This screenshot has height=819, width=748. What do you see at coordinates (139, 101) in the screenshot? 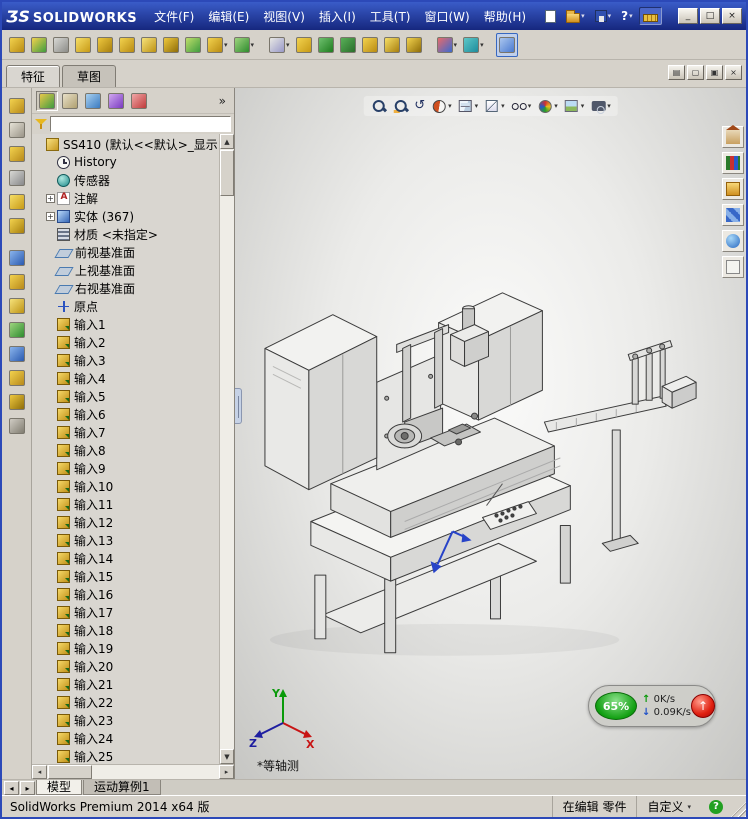
I see `displaymanager-icon` at bounding box center [139, 101].